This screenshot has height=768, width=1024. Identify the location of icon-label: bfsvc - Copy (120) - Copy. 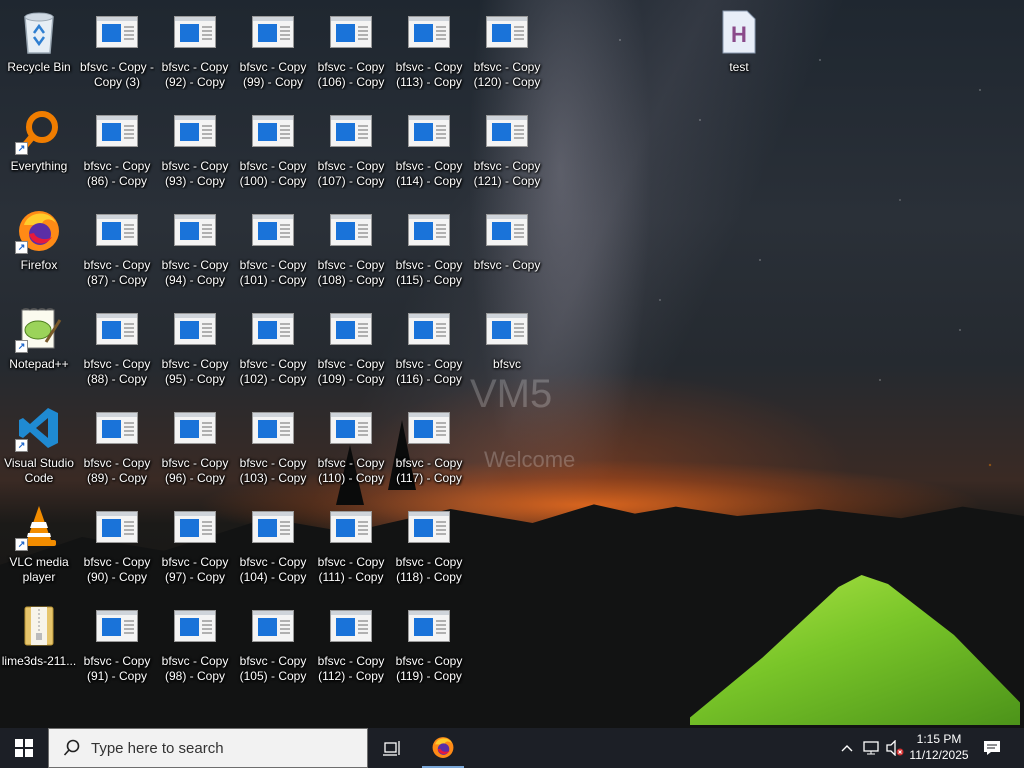
(507, 74).